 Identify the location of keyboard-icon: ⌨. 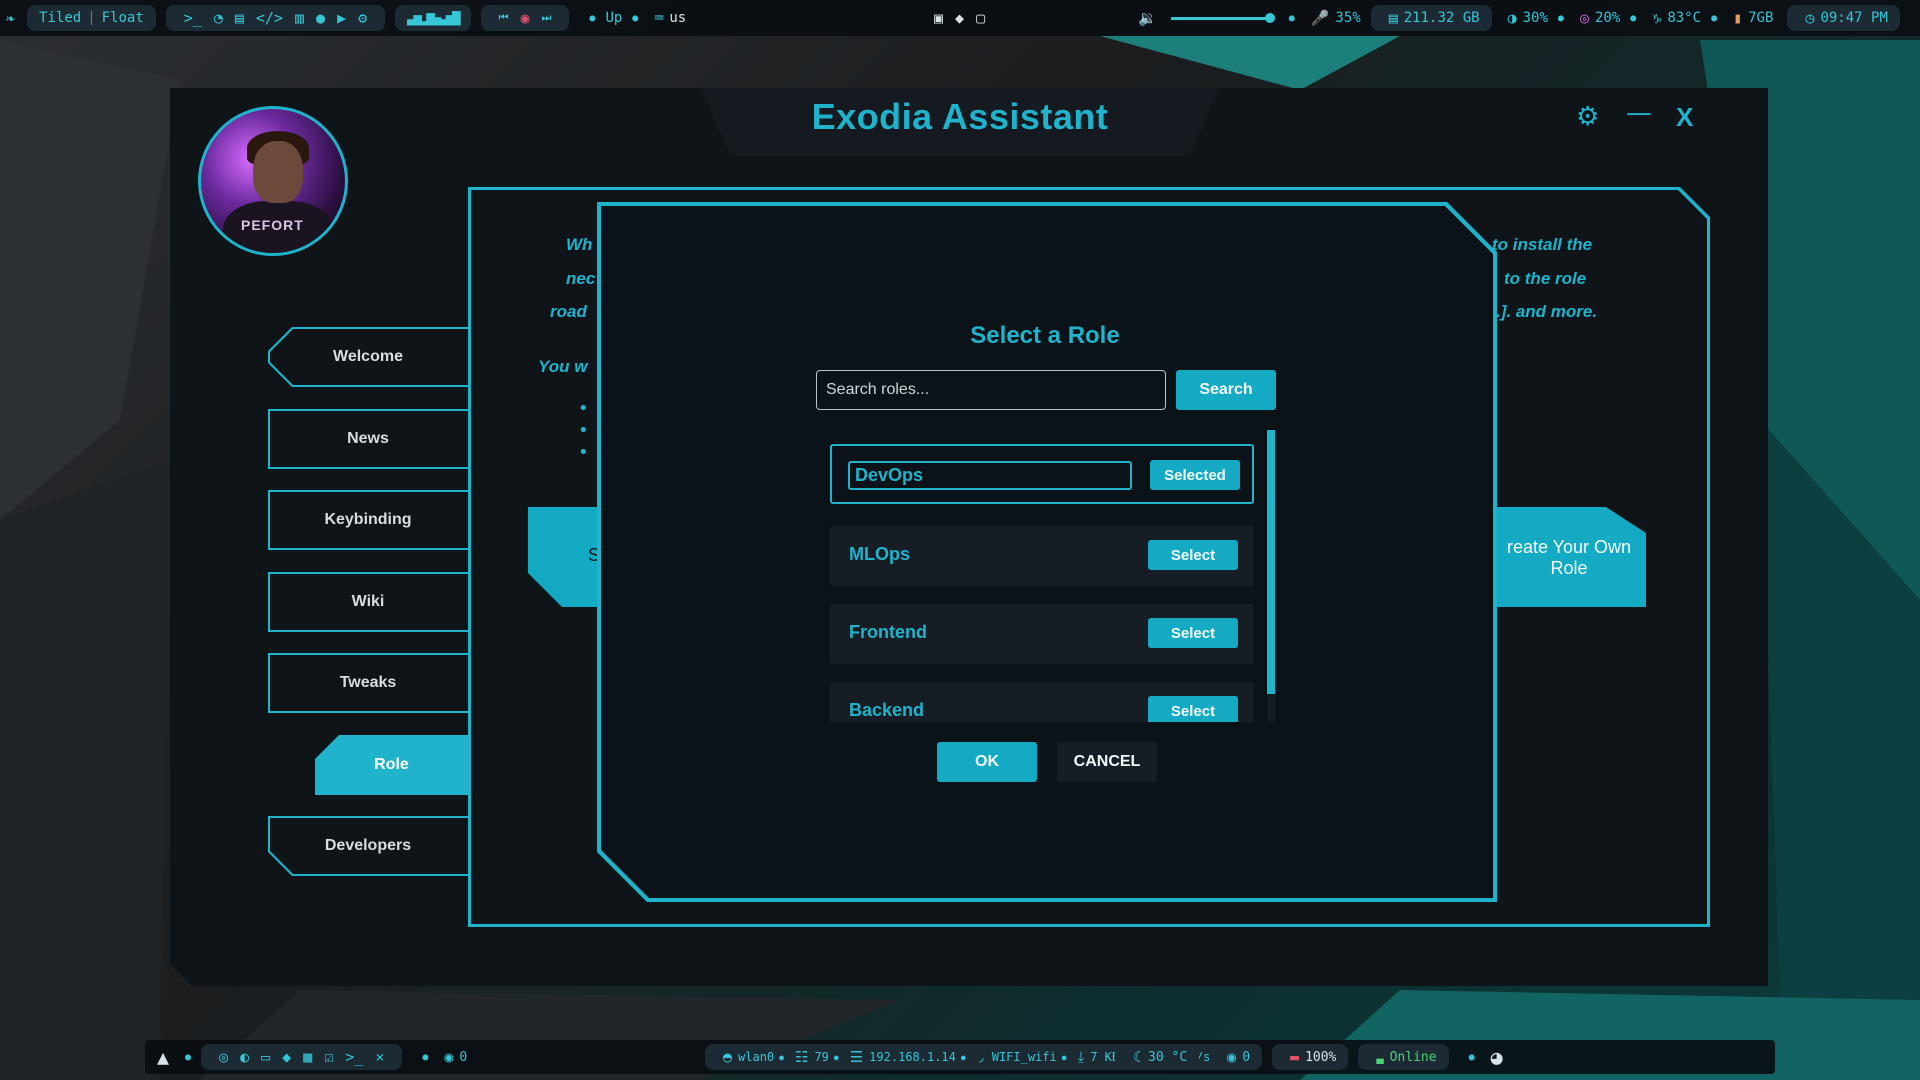
(659, 18).